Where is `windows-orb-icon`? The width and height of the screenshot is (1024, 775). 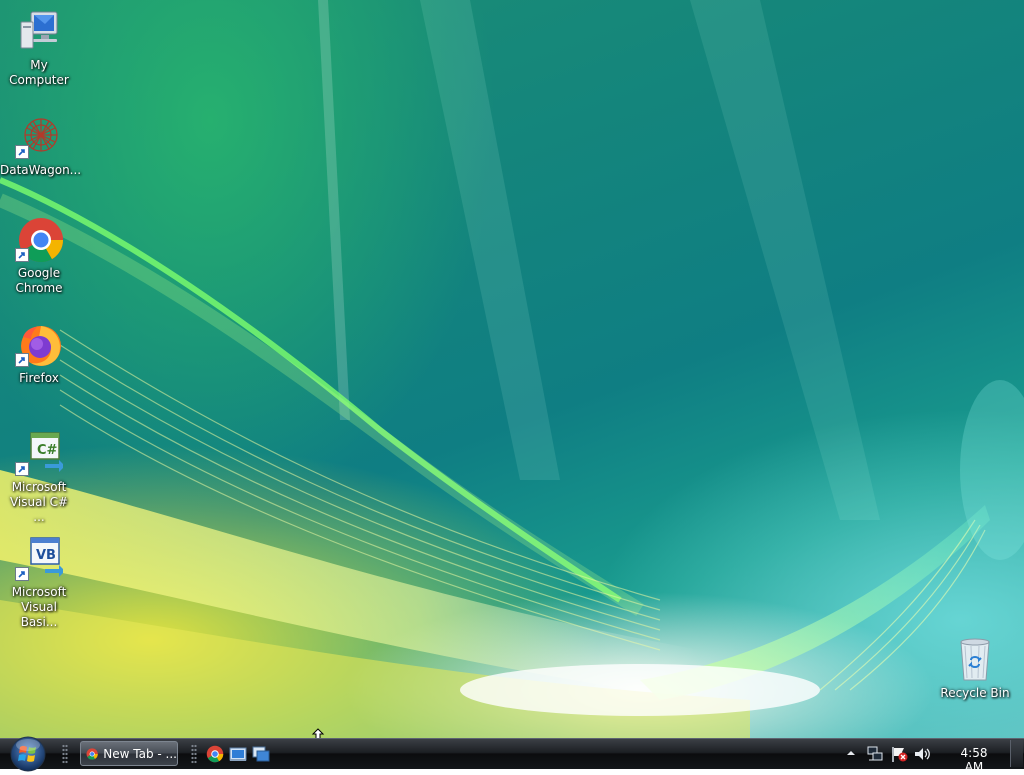
windows-orb-icon is located at coordinates (28, 754).